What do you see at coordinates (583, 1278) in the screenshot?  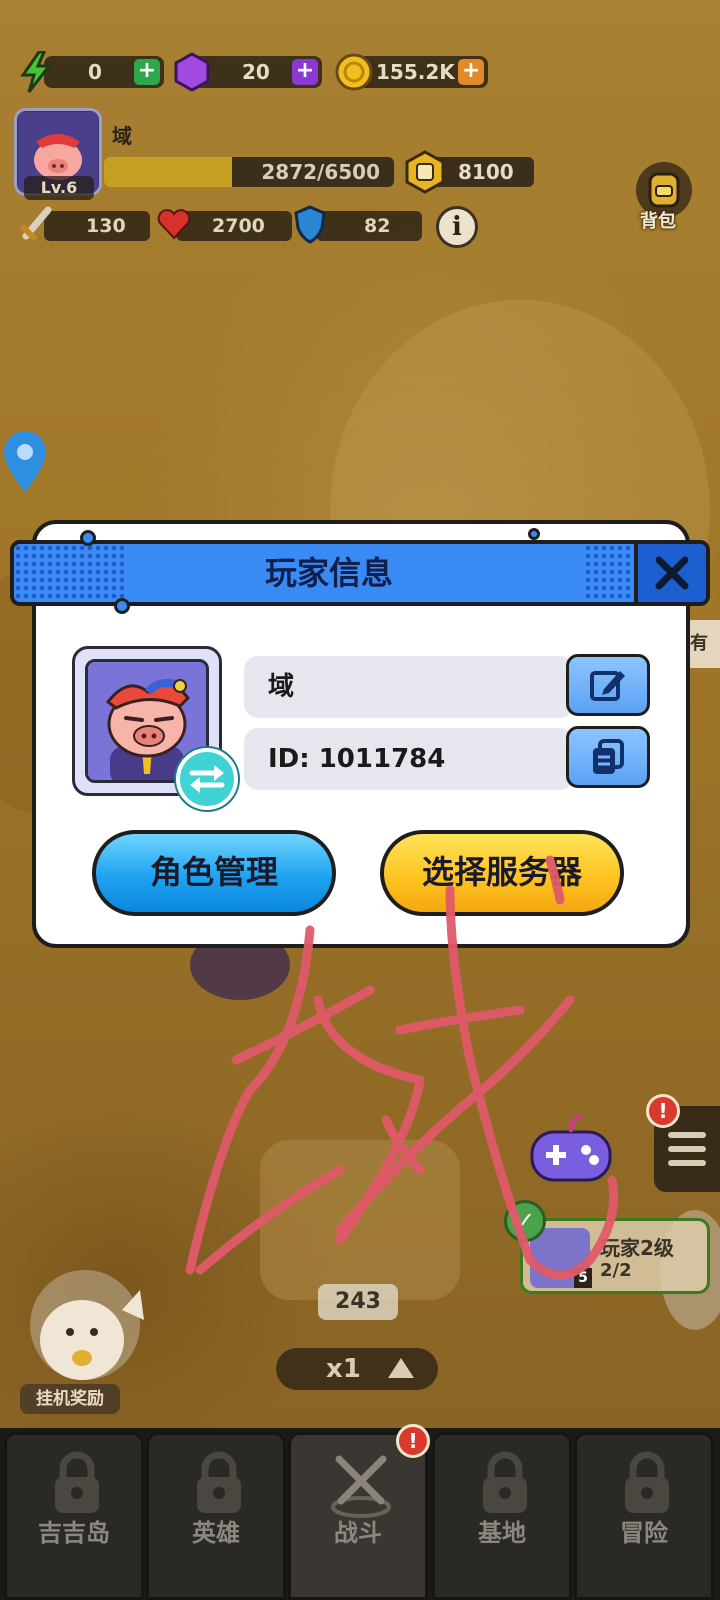 I see `task-badge: 5` at bounding box center [583, 1278].